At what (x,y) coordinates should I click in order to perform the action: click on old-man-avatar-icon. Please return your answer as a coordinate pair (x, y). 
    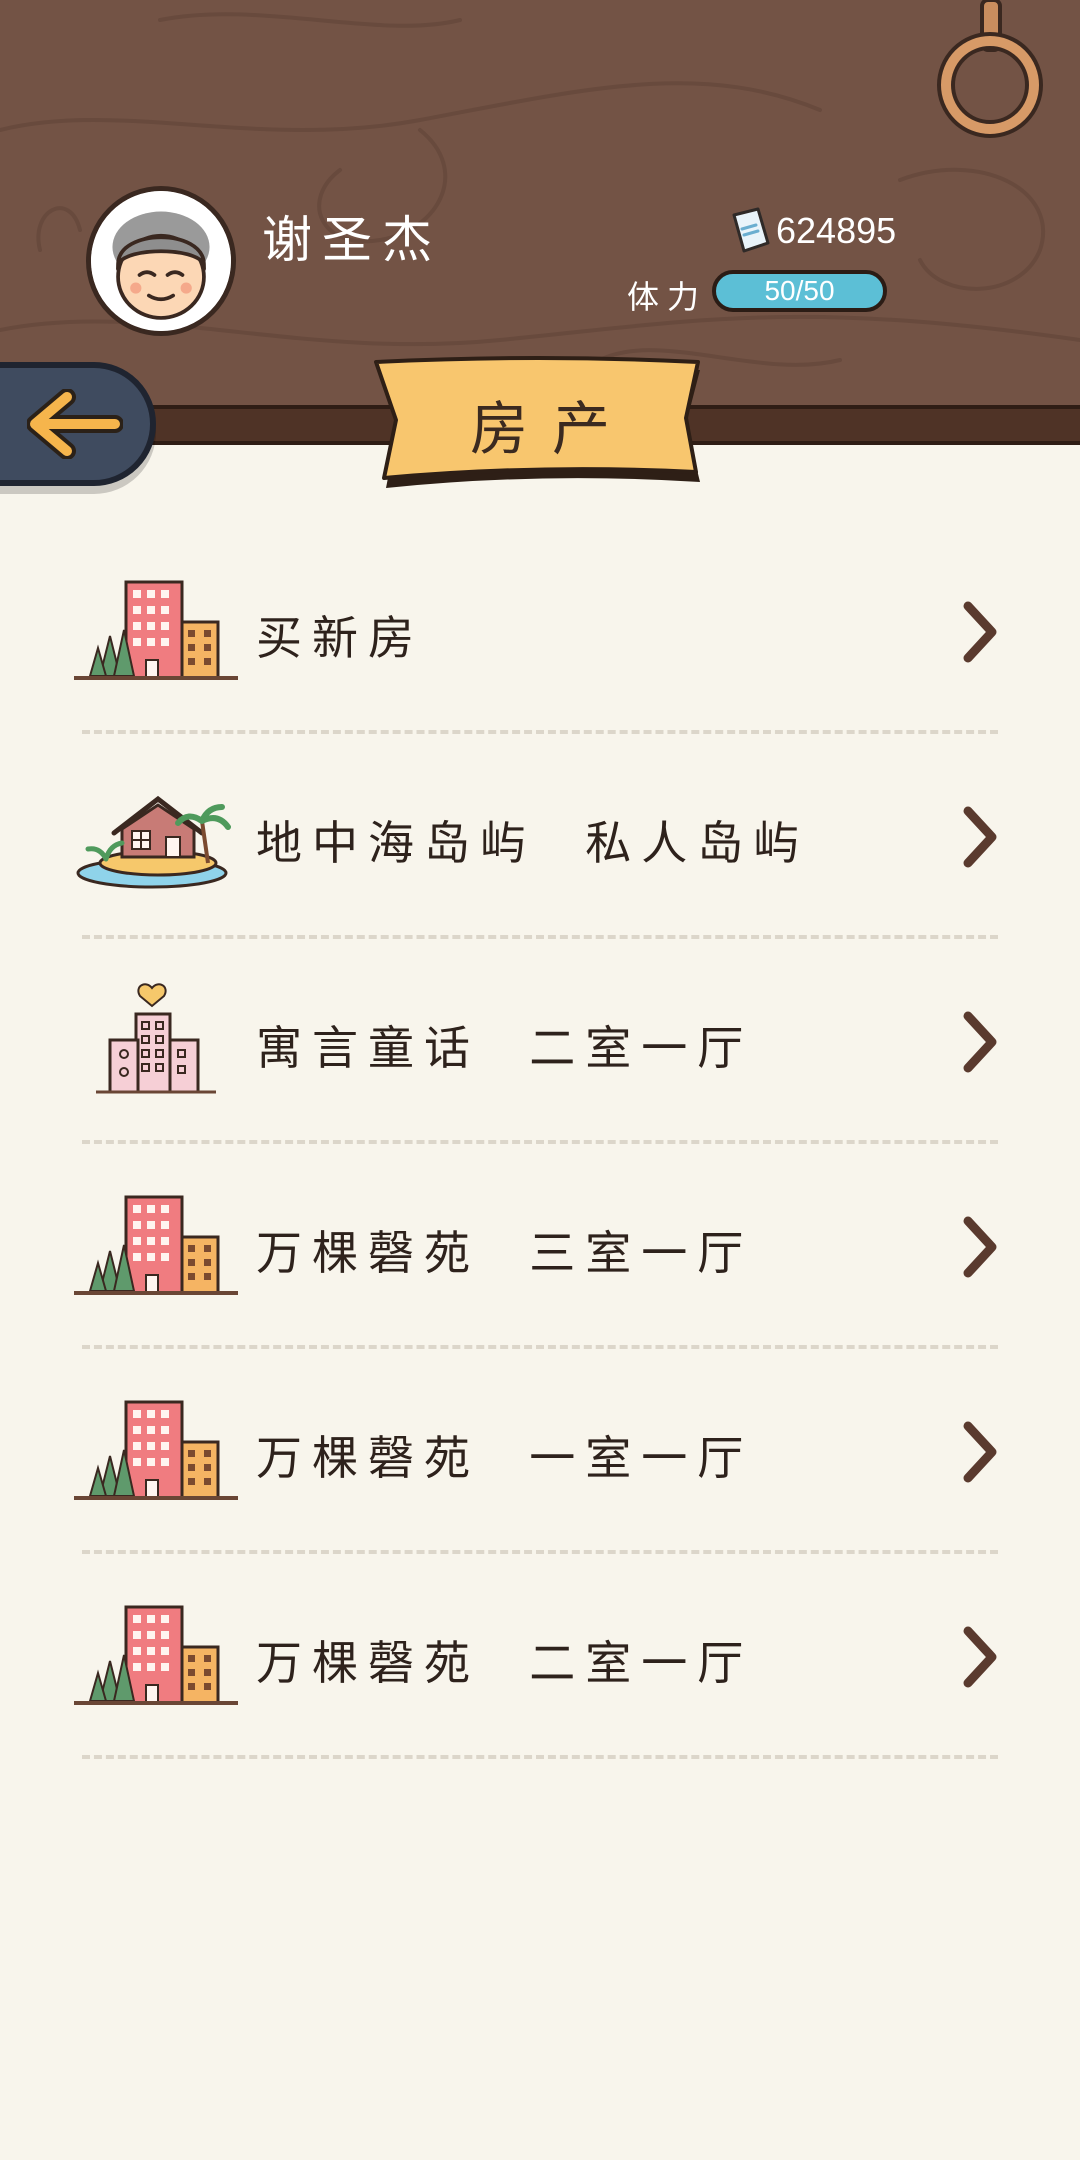
    Looking at the image, I should click on (161, 261).